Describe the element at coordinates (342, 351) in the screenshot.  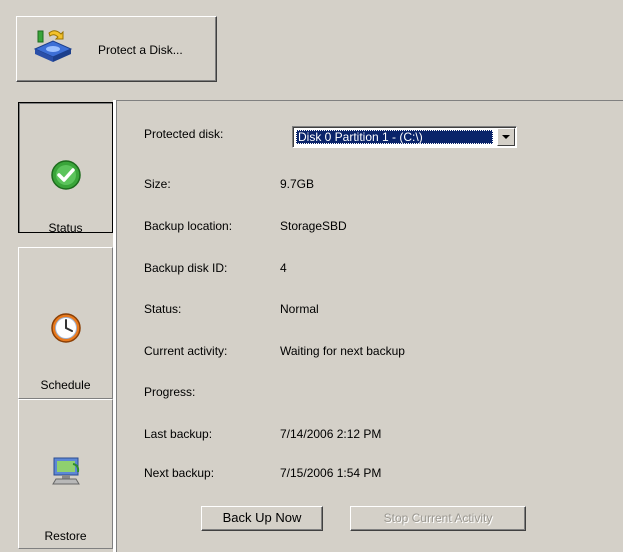
I see `current-activity-value: Waiting for next backup` at that location.